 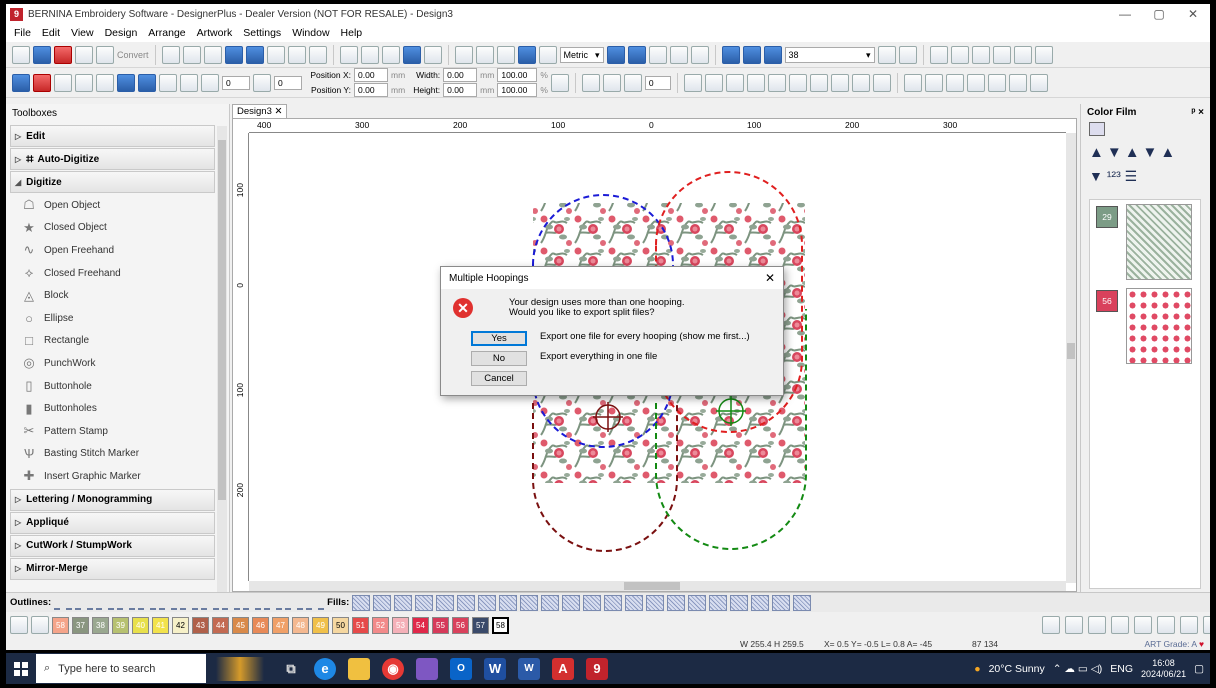 What do you see at coordinates (133, 55) in the screenshot?
I see `convert-label: Convert` at bounding box center [133, 55].